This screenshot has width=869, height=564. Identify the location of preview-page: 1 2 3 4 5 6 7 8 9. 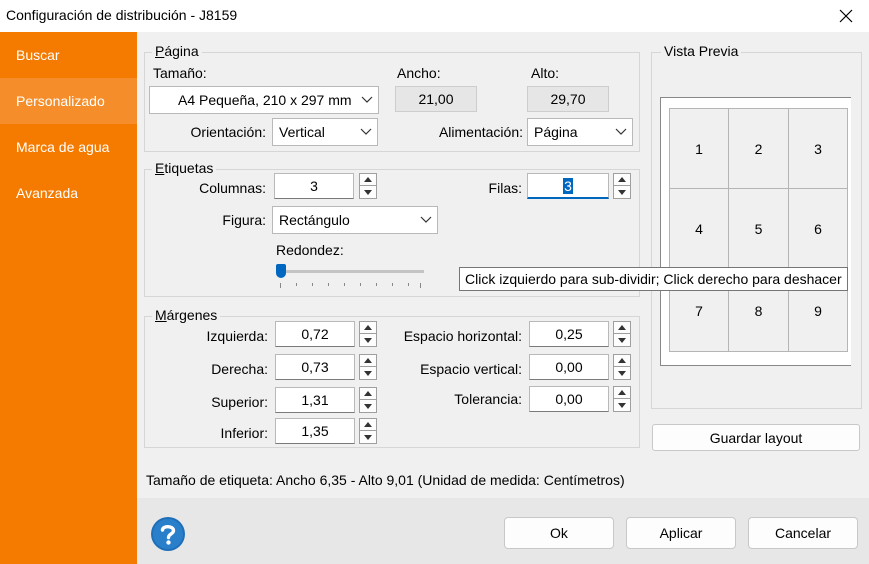
(755, 231).